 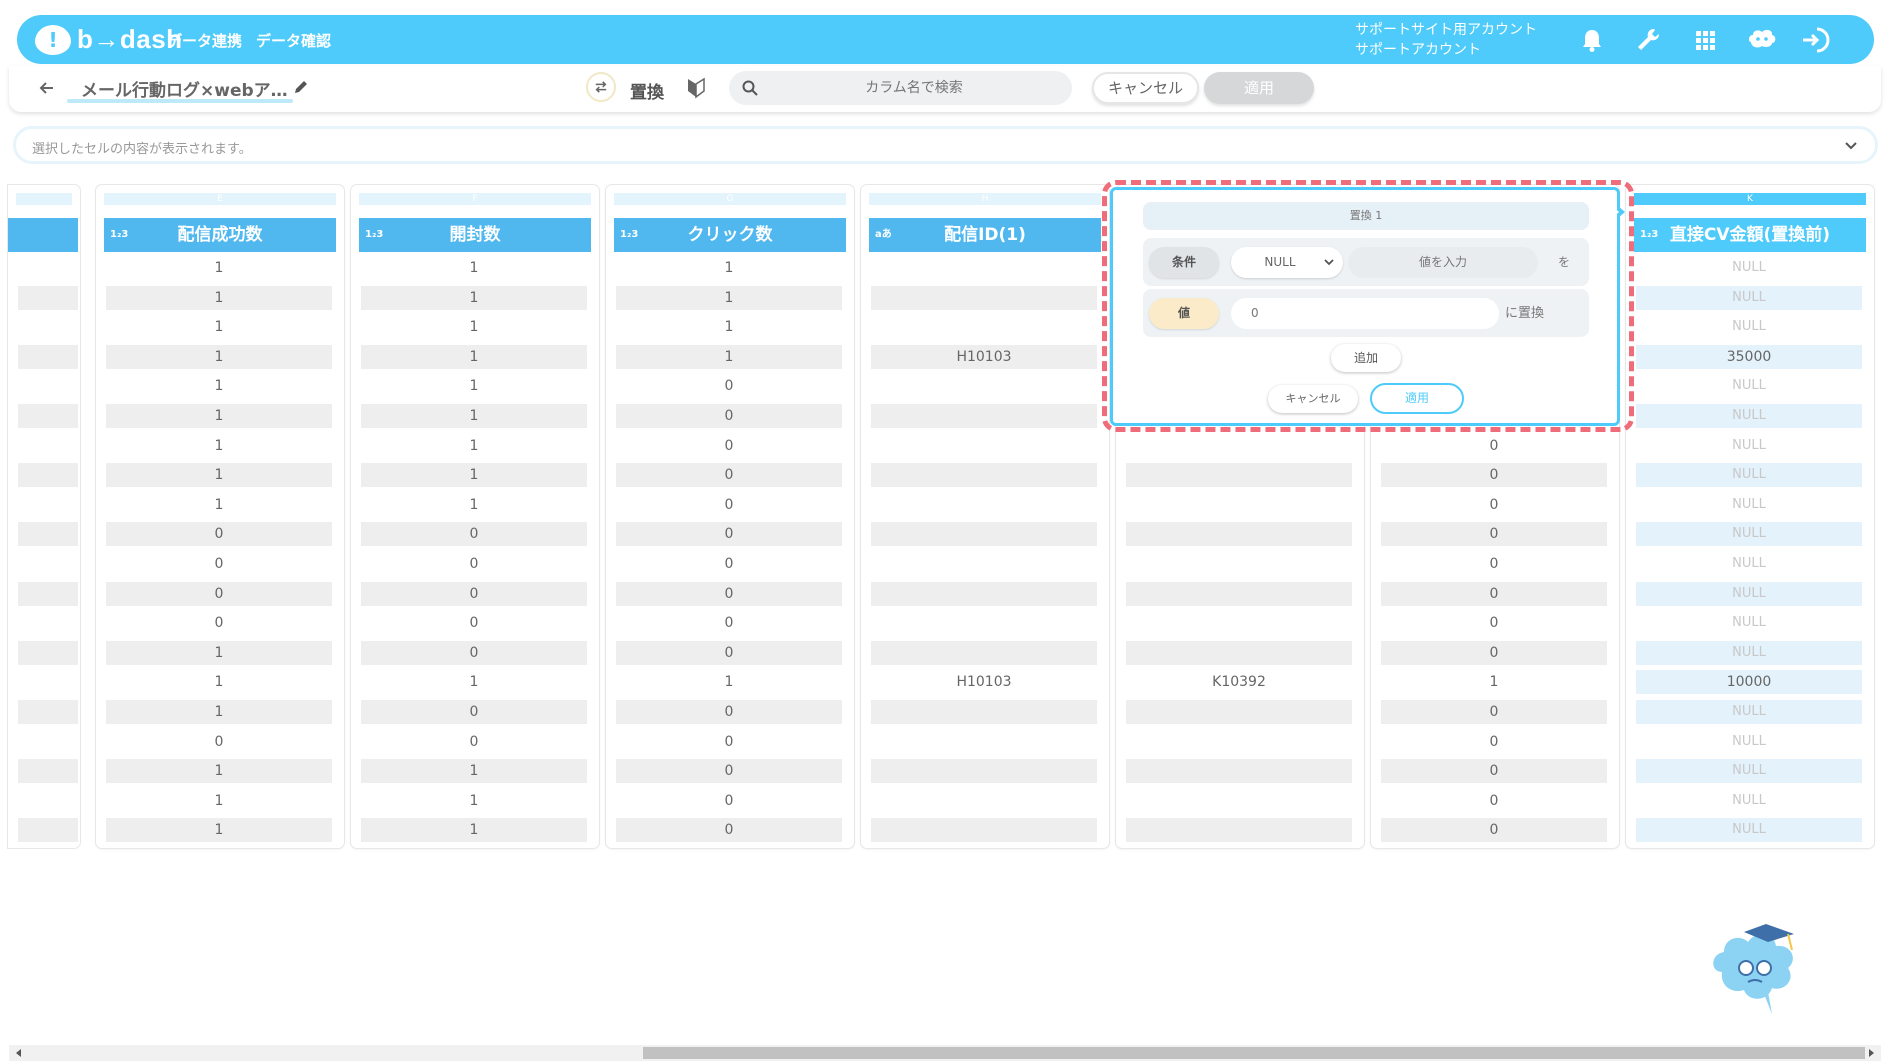 What do you see at coordinates (475, 235) in the screenshot?
I see `column-header: 1₂3 開封数` at bounding box center [475, 235].